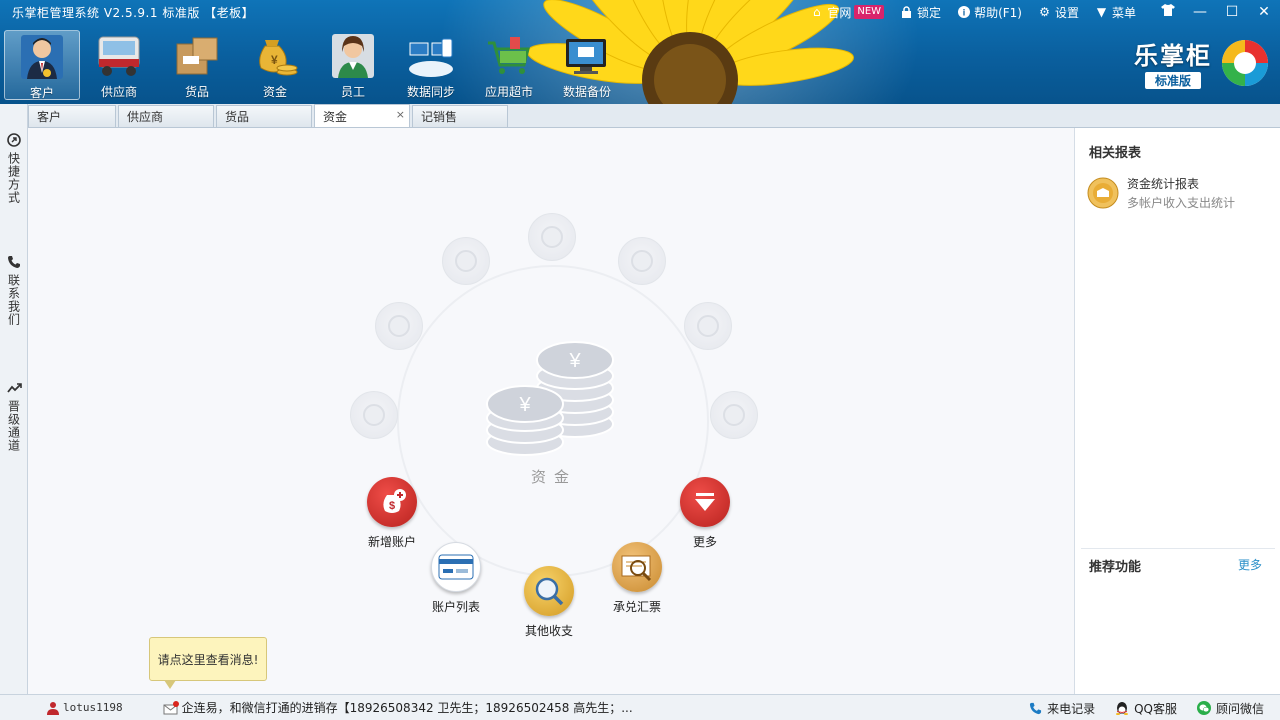  What do you see at coordinates (1250, 564) in the screenshot?
I see `recommended-more-link: 更多` at bounding box center [1250, 564].